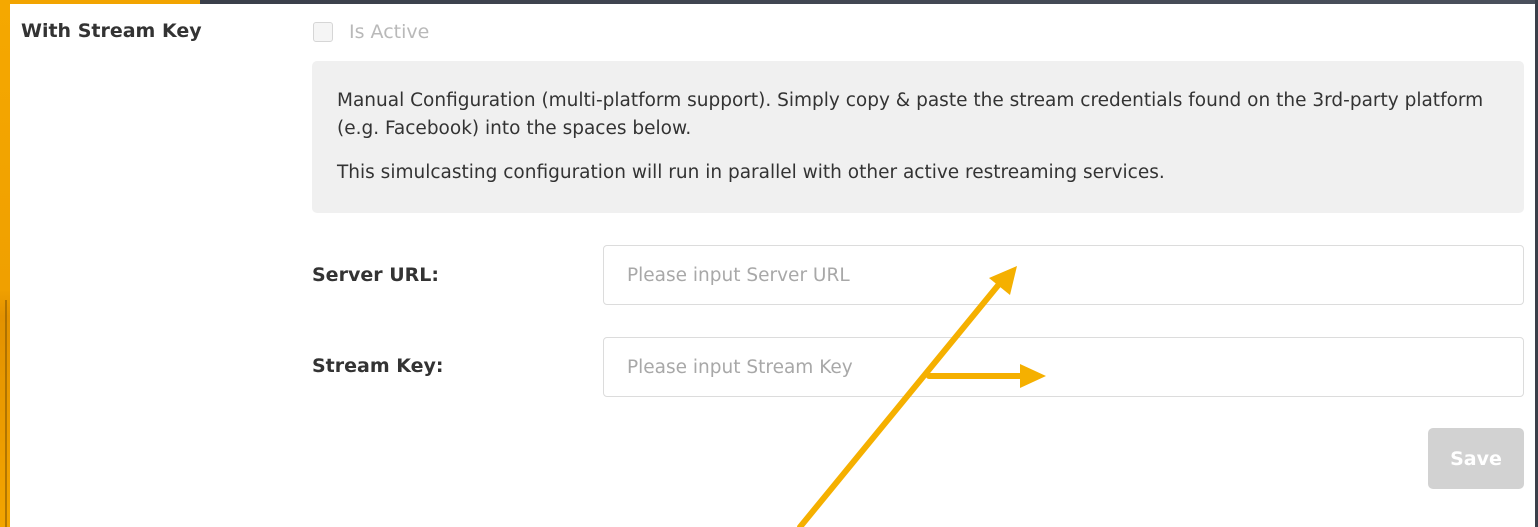 The image size is (1538, 527). What do you see at coordinates (389, 32) in the screenshot?
I see `is-active-label: Is Active` at bounding box center [389, 32].